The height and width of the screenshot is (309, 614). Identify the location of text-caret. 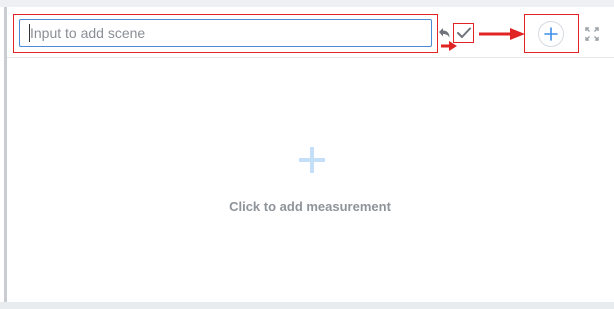
(29, 33).